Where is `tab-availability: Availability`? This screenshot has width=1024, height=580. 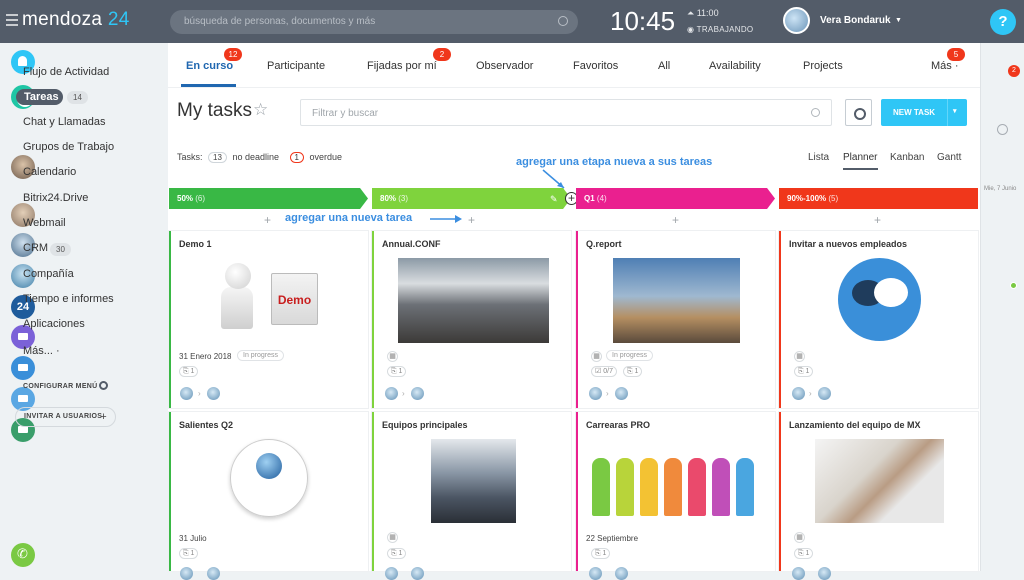
tab-availability: Availability is located at coordinates (735, 66).